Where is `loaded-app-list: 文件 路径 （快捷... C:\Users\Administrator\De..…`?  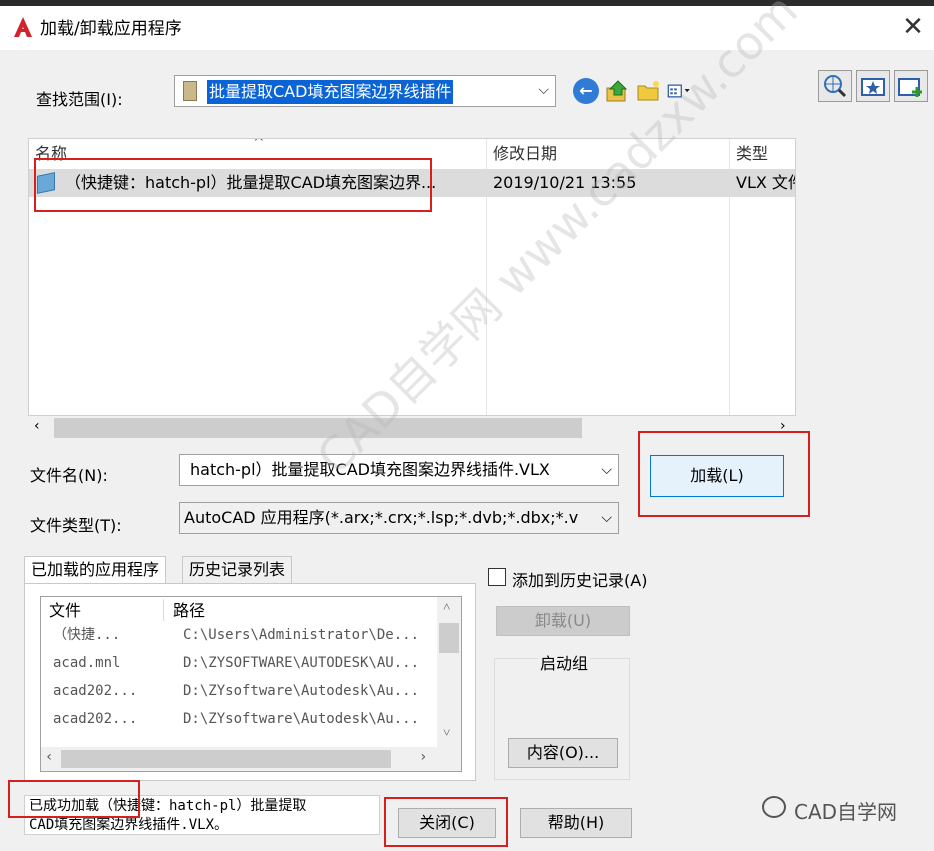 loaded-app-list: 文件 路径 （快捷... C:\Users\Administrator\De..… is located at coordinates (251, 684).